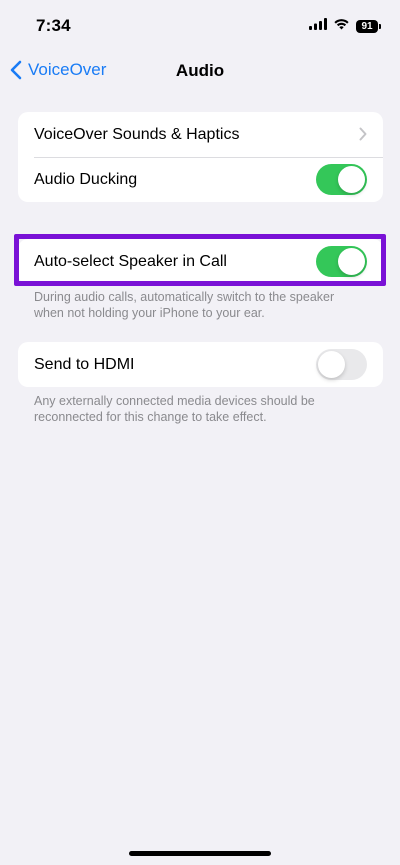 The height and width of the screenshot is (865, 400). What do you see at coordinates (200, 179) in the screenshot?
I see `audio-ducking-row: Audio Ducking` at bounding box center [200, 179].